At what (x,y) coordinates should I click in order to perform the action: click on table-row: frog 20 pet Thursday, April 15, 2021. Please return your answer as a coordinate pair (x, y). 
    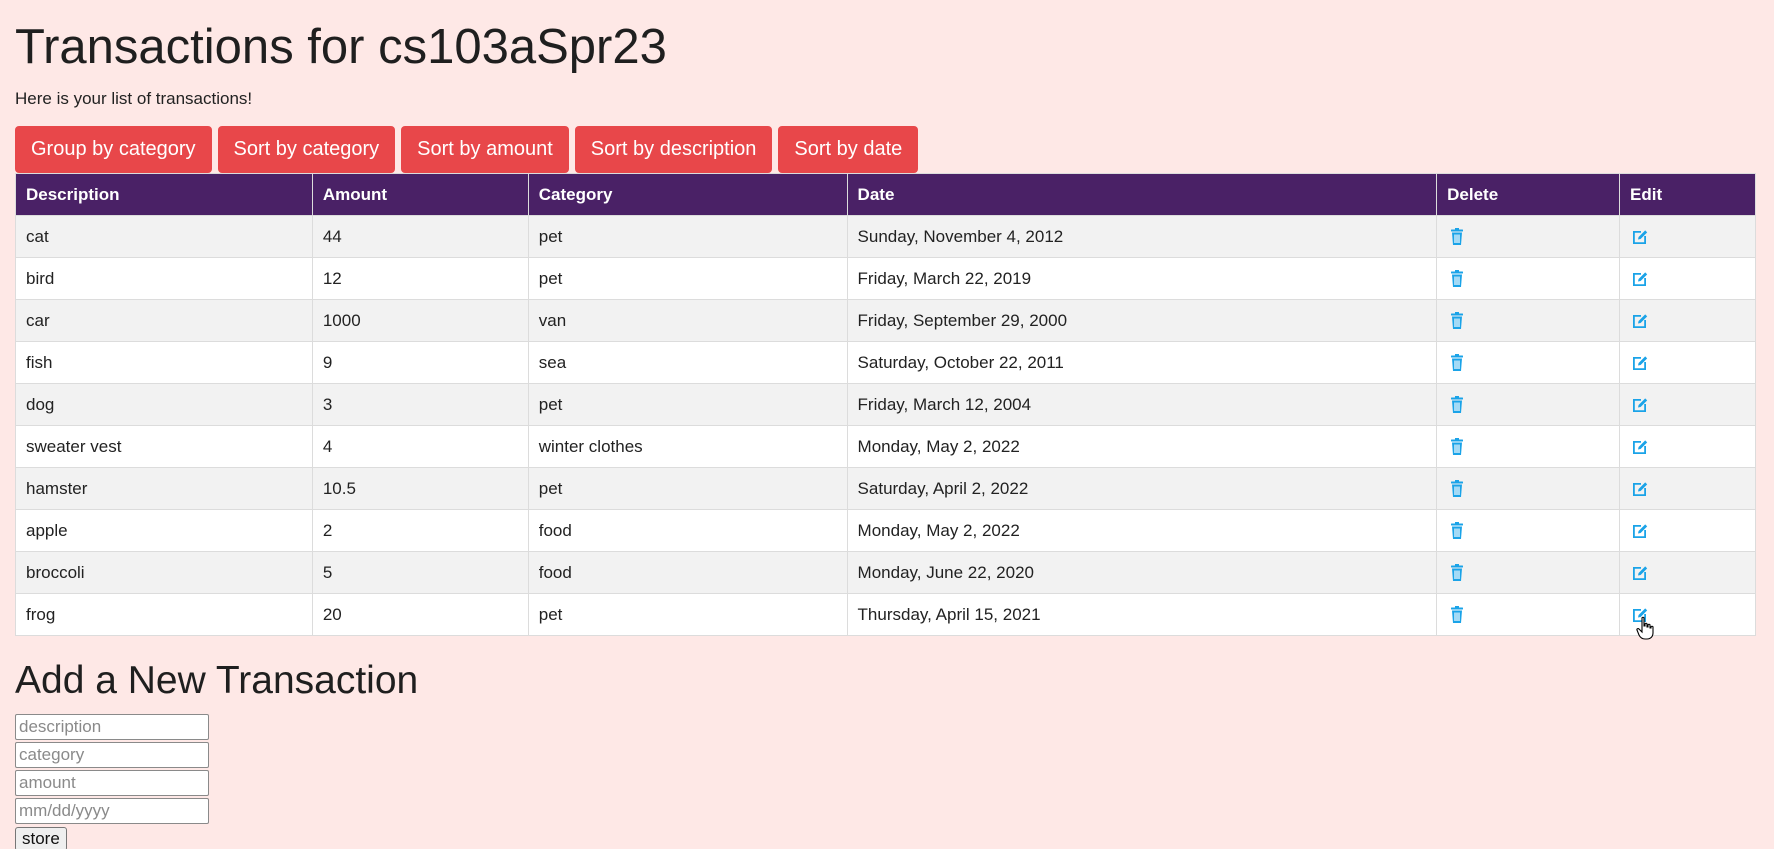
    Looking at the image, I should click on (885, 614).